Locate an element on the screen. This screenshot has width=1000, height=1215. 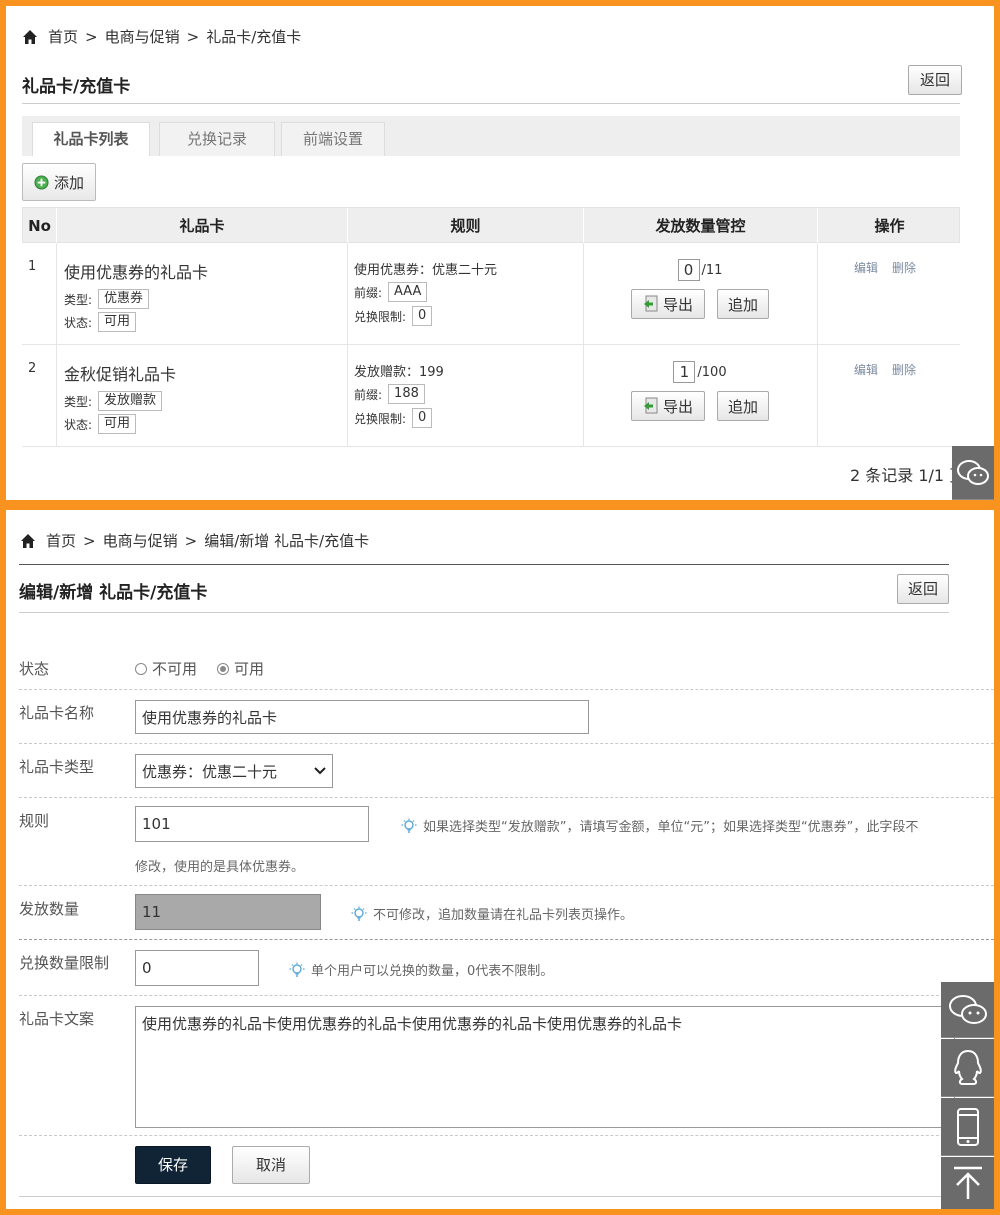
type-select-value: 优惠券：优惠二十元 is located at coordinates (210, 771).